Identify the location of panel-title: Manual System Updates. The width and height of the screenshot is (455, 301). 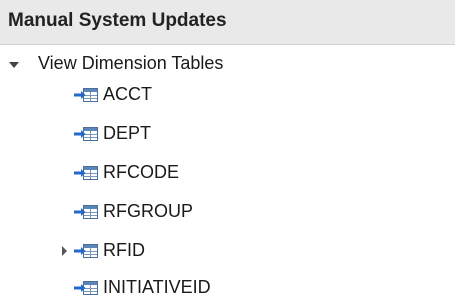
(117, 20).